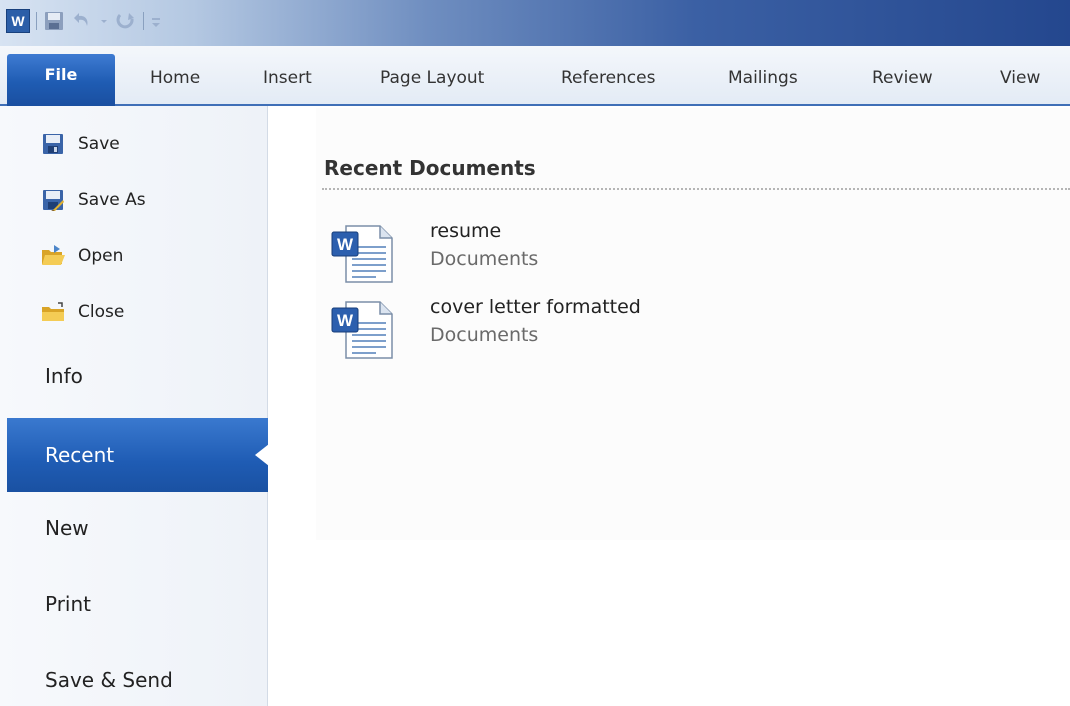 The height and width of the screenshot is (706, 1070). Describe the element at coordinates (101, 312) in the screenshot. I see `close-label: Close` at that location.